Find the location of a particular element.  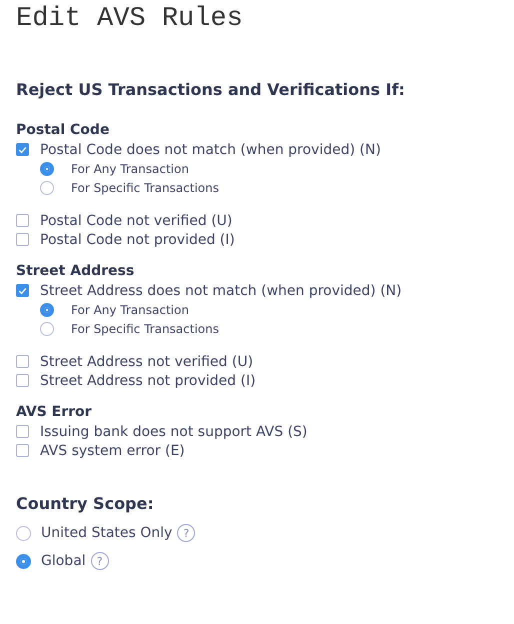

option-label: Street Address not provided (I) is located at coordinates (148, 380).